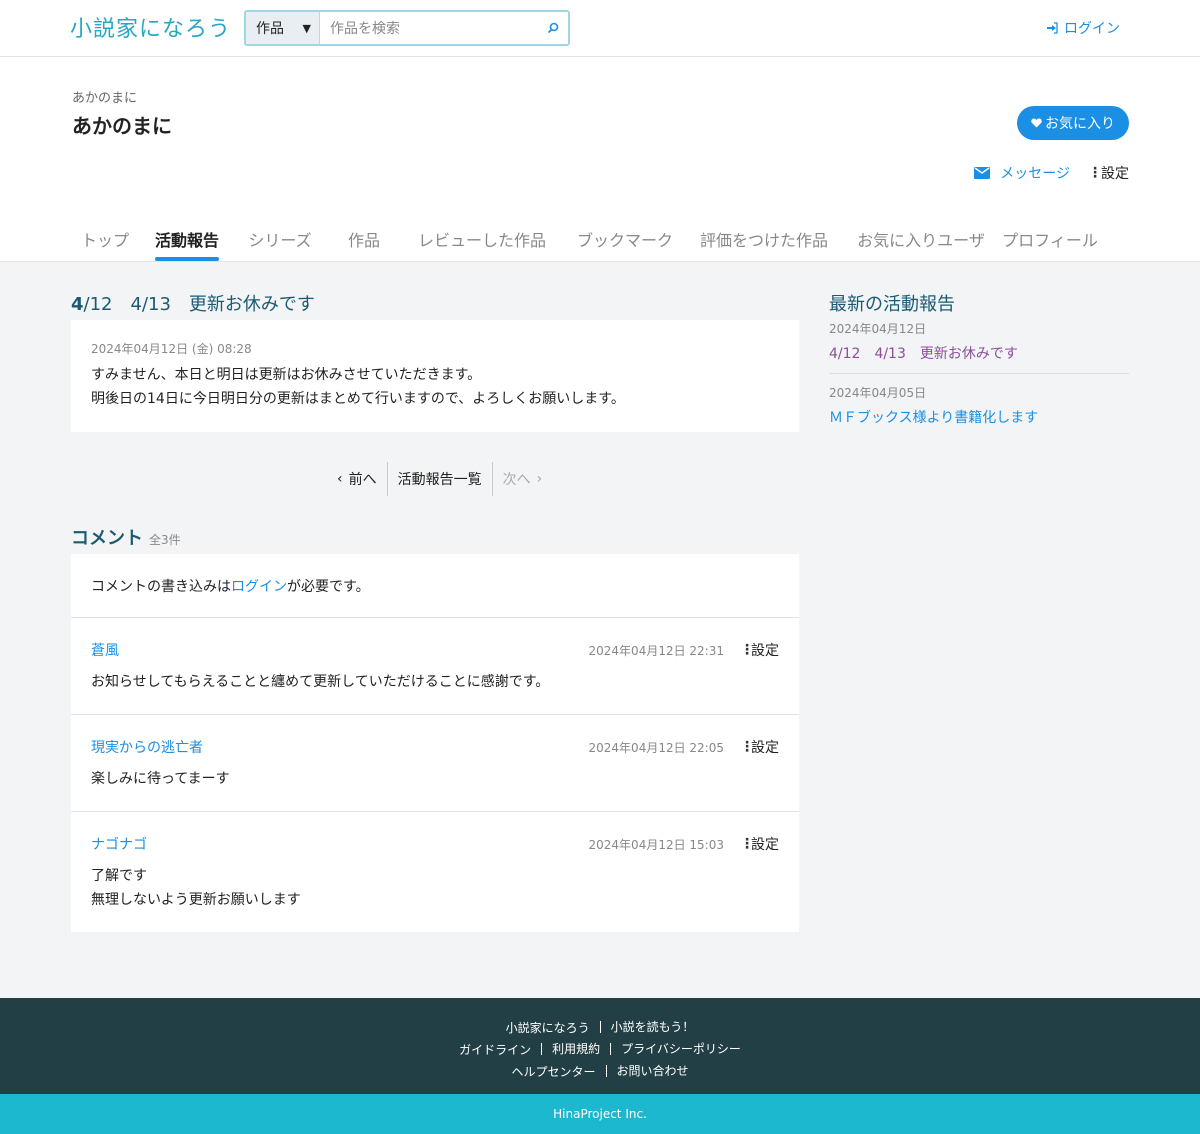 The width and height of the screenshot is (1200, 1134). Describe the element at coordinates (196, 900) in the screenshot. I see `comment-line: 無理しないよう更新お願いします` at that location.